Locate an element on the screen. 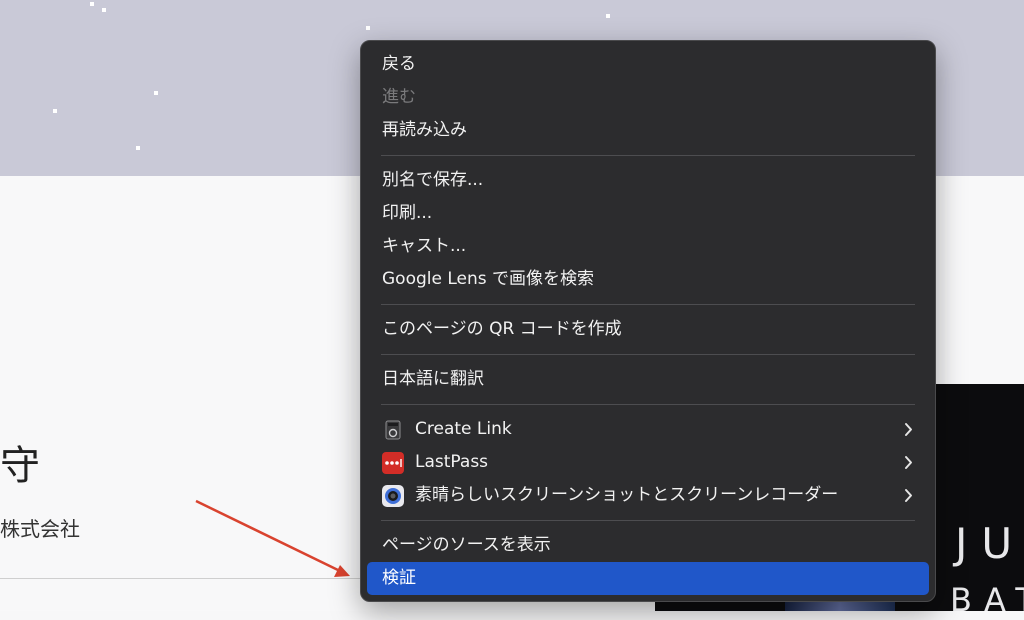 This screenshot has width=1024, height=620. menu-item-label: 戻る is located at coordinates (399, 64).